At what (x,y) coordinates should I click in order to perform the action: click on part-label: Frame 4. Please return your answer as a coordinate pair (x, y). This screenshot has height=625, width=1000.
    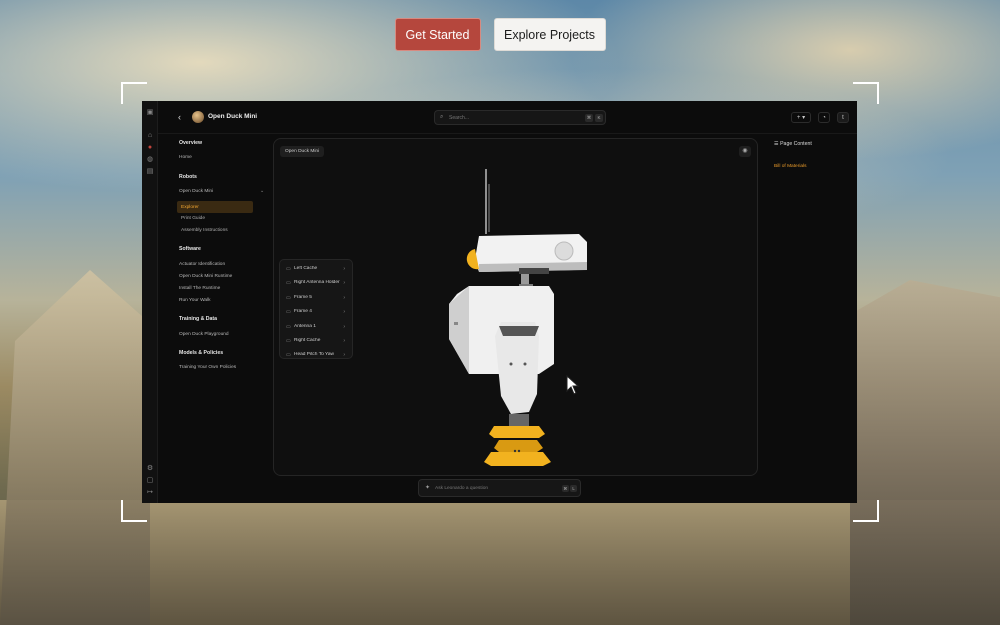
    Looking at the image, I should click on (303, 311).